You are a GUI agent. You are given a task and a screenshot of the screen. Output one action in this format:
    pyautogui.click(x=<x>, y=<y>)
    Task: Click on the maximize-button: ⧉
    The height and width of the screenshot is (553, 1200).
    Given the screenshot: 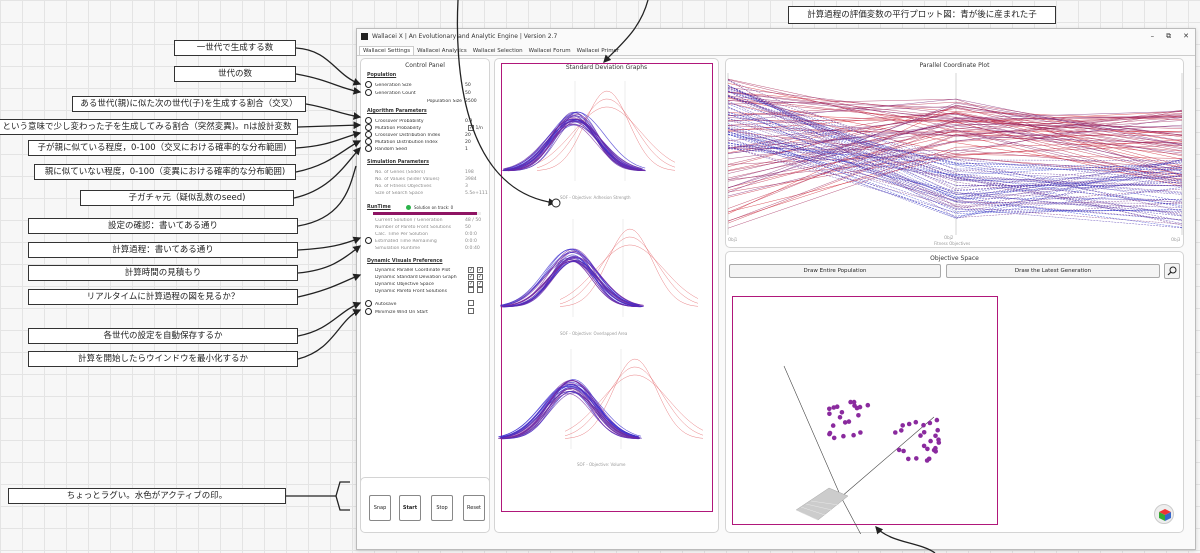 What is the action you would take?
    pyautogui.click(x=1168, y=36)
    